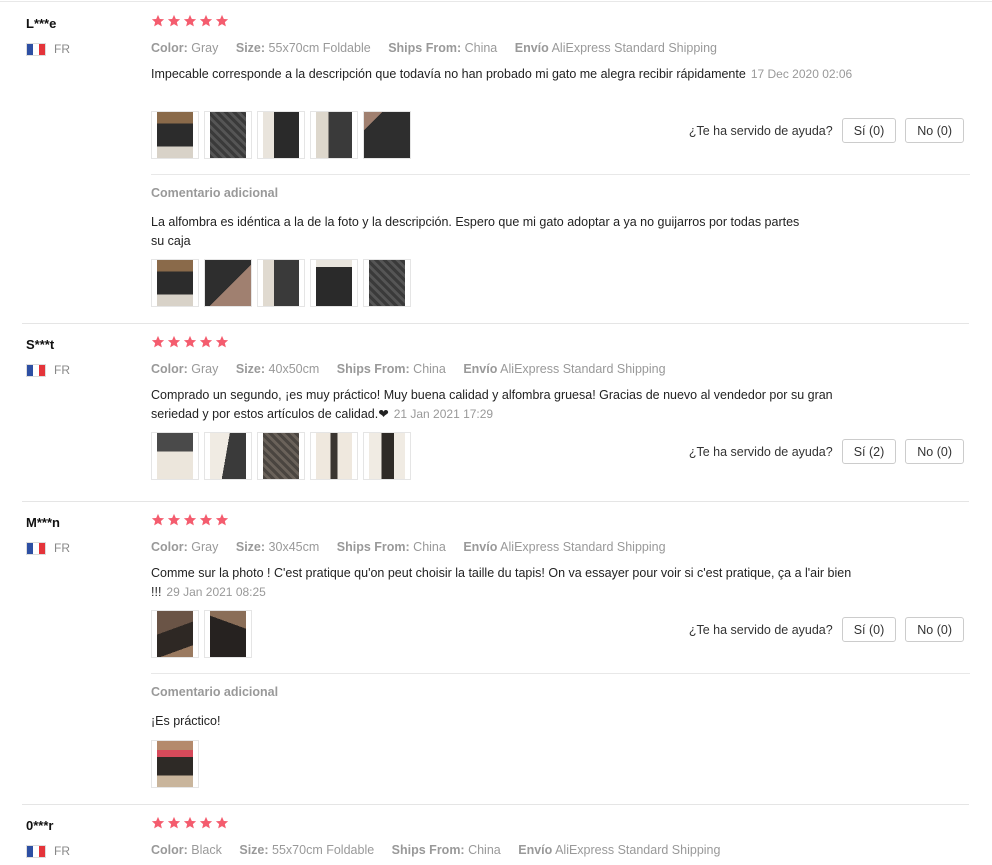 The image size is (992, 865). What do you see at coordinates (43, 522) in the screenshot?
I see `reviewer-name: M***n` at bounding box center [43, 522].